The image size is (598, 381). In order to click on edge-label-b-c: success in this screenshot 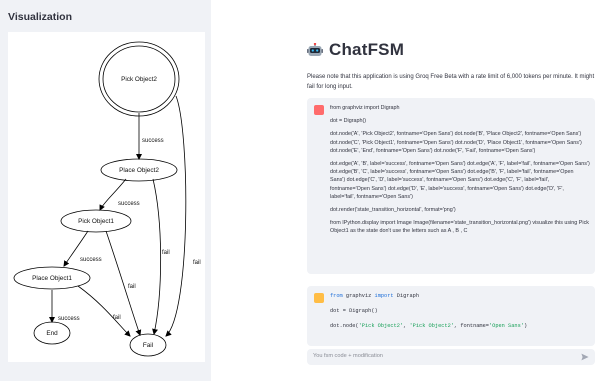, I will do `click(129, 204)`.